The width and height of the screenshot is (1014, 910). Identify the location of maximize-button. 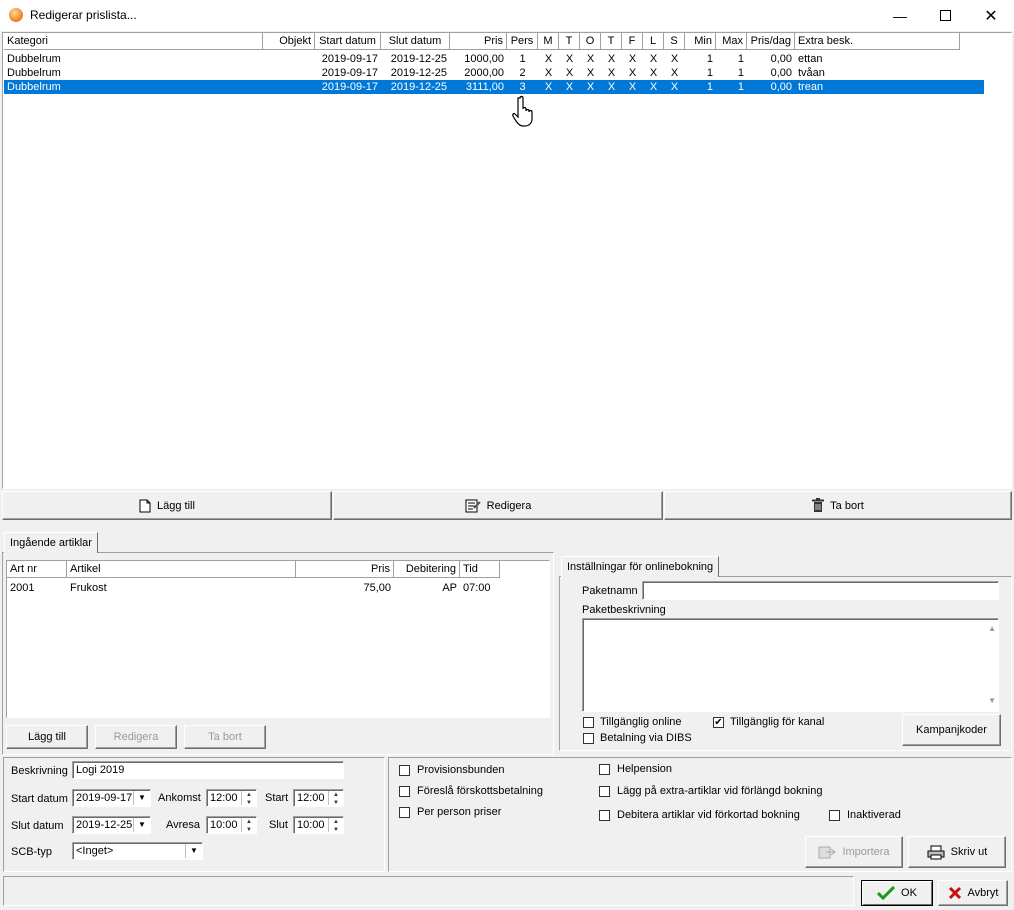
(945, 15).